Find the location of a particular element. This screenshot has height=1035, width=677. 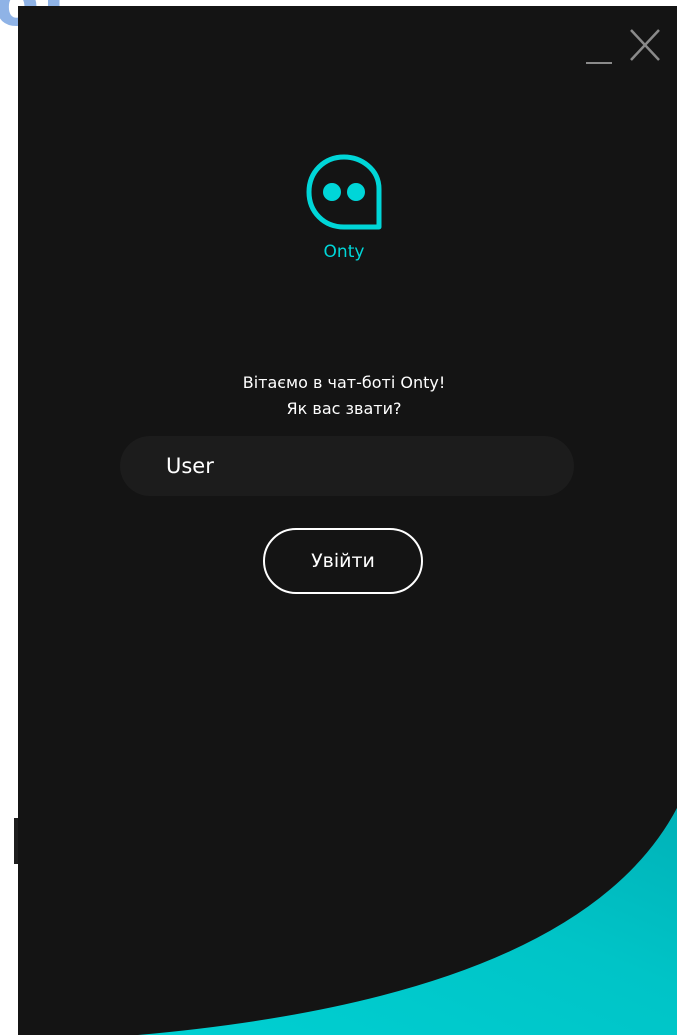

close-icon is located at coordinates (645, 45).